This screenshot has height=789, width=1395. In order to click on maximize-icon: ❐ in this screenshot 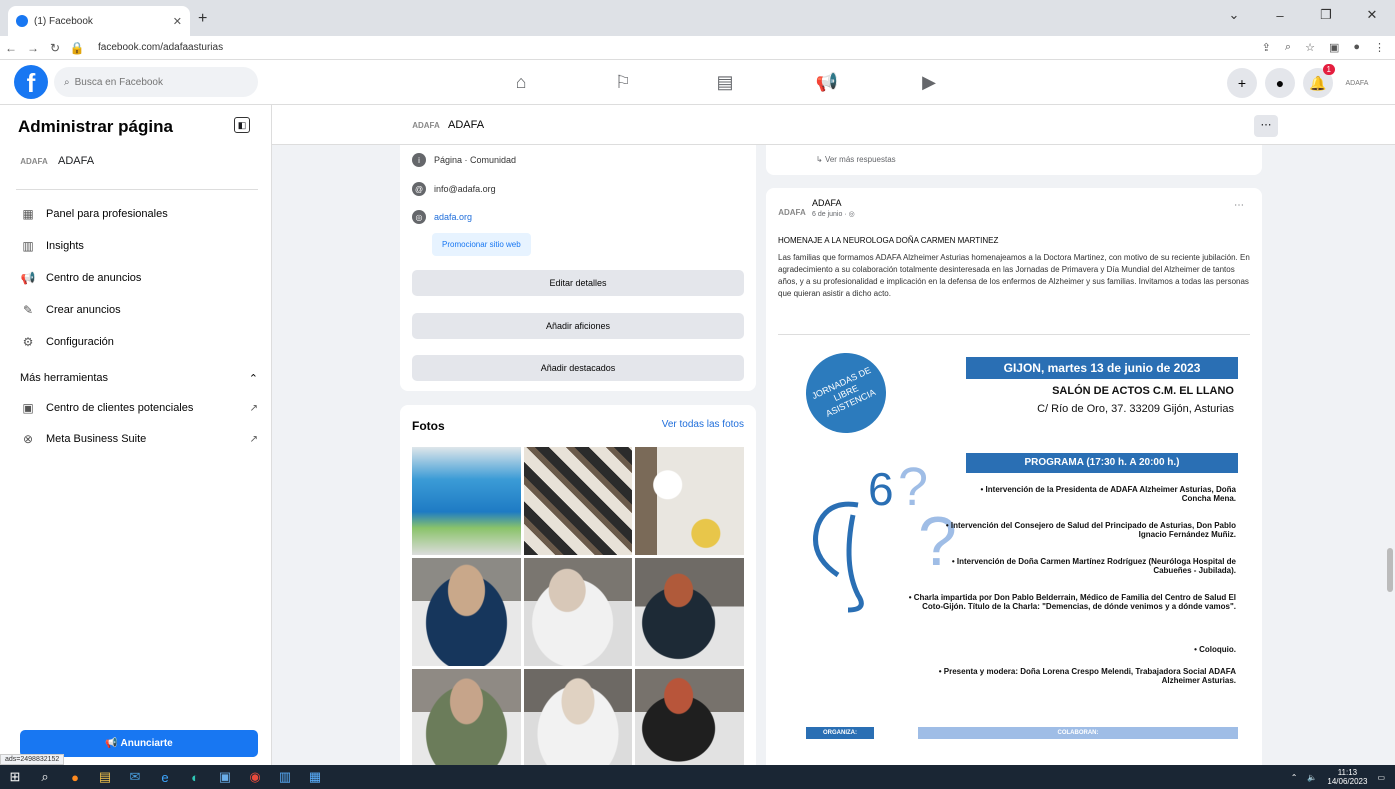, I will do `click(1326, 15)`.